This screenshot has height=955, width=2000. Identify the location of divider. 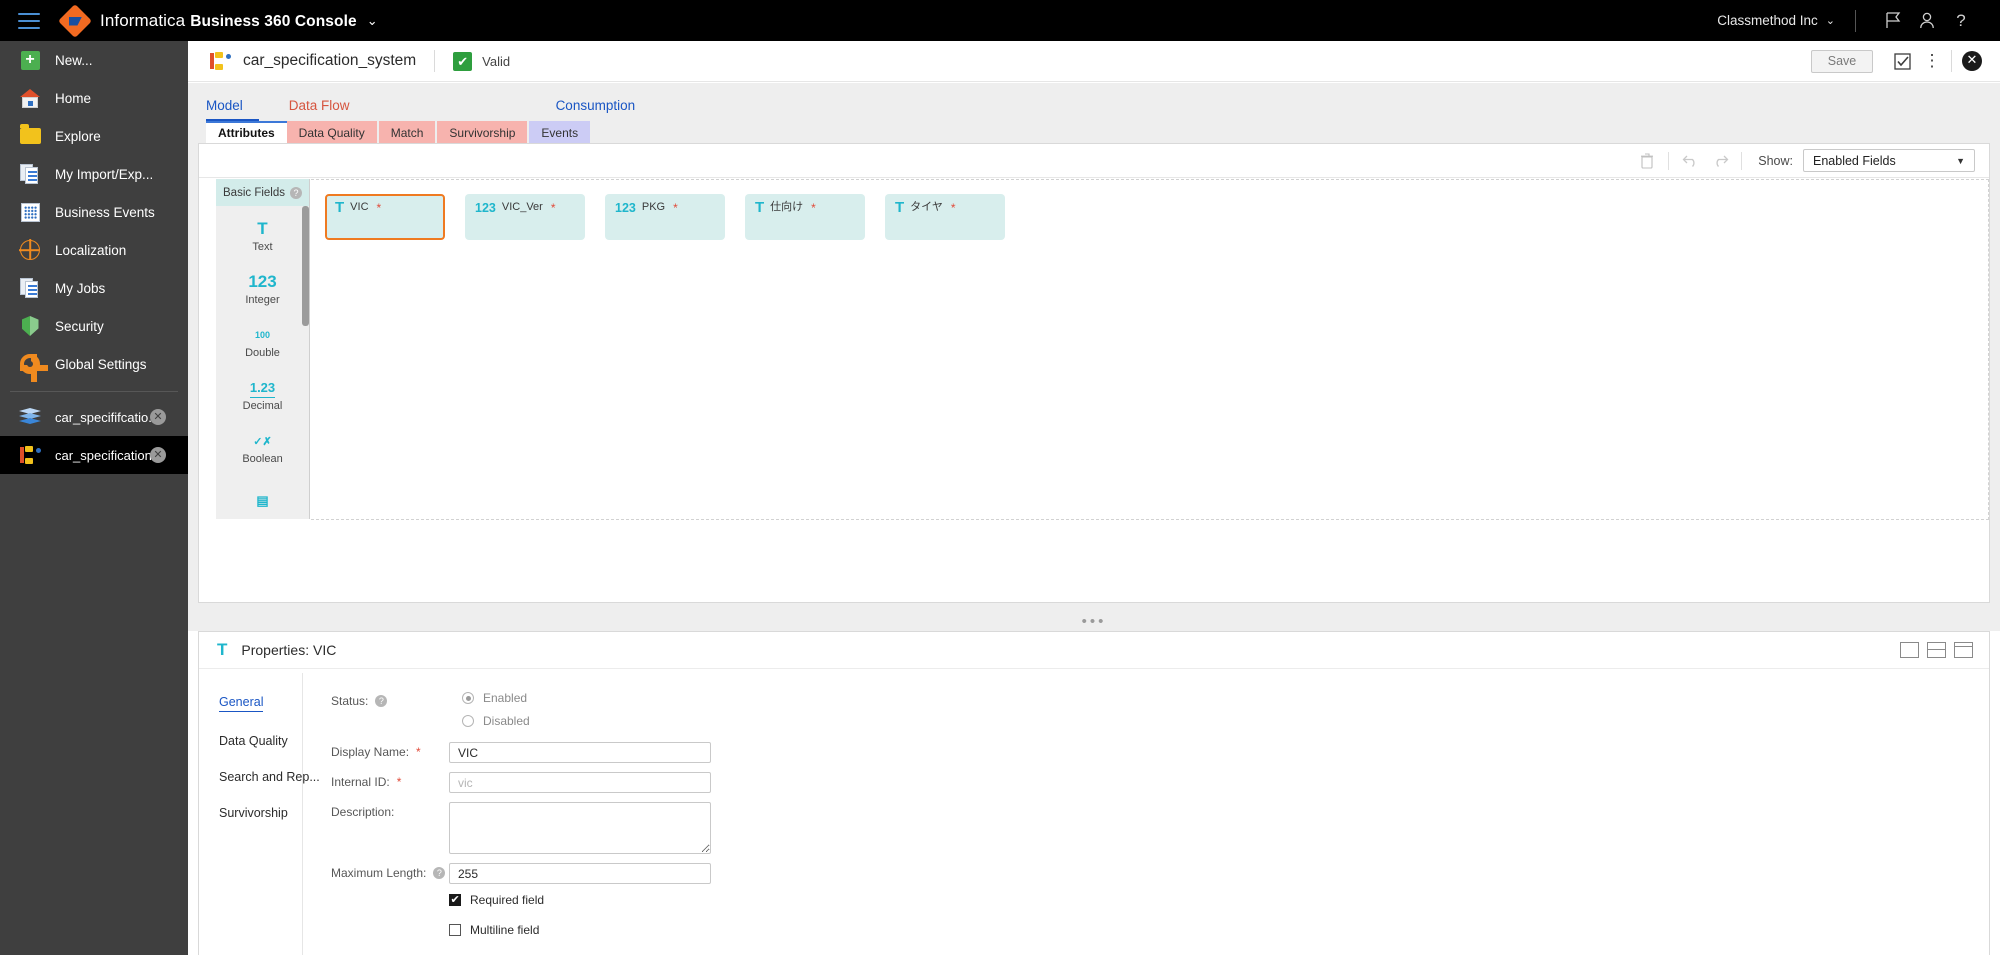
(1742, 160).